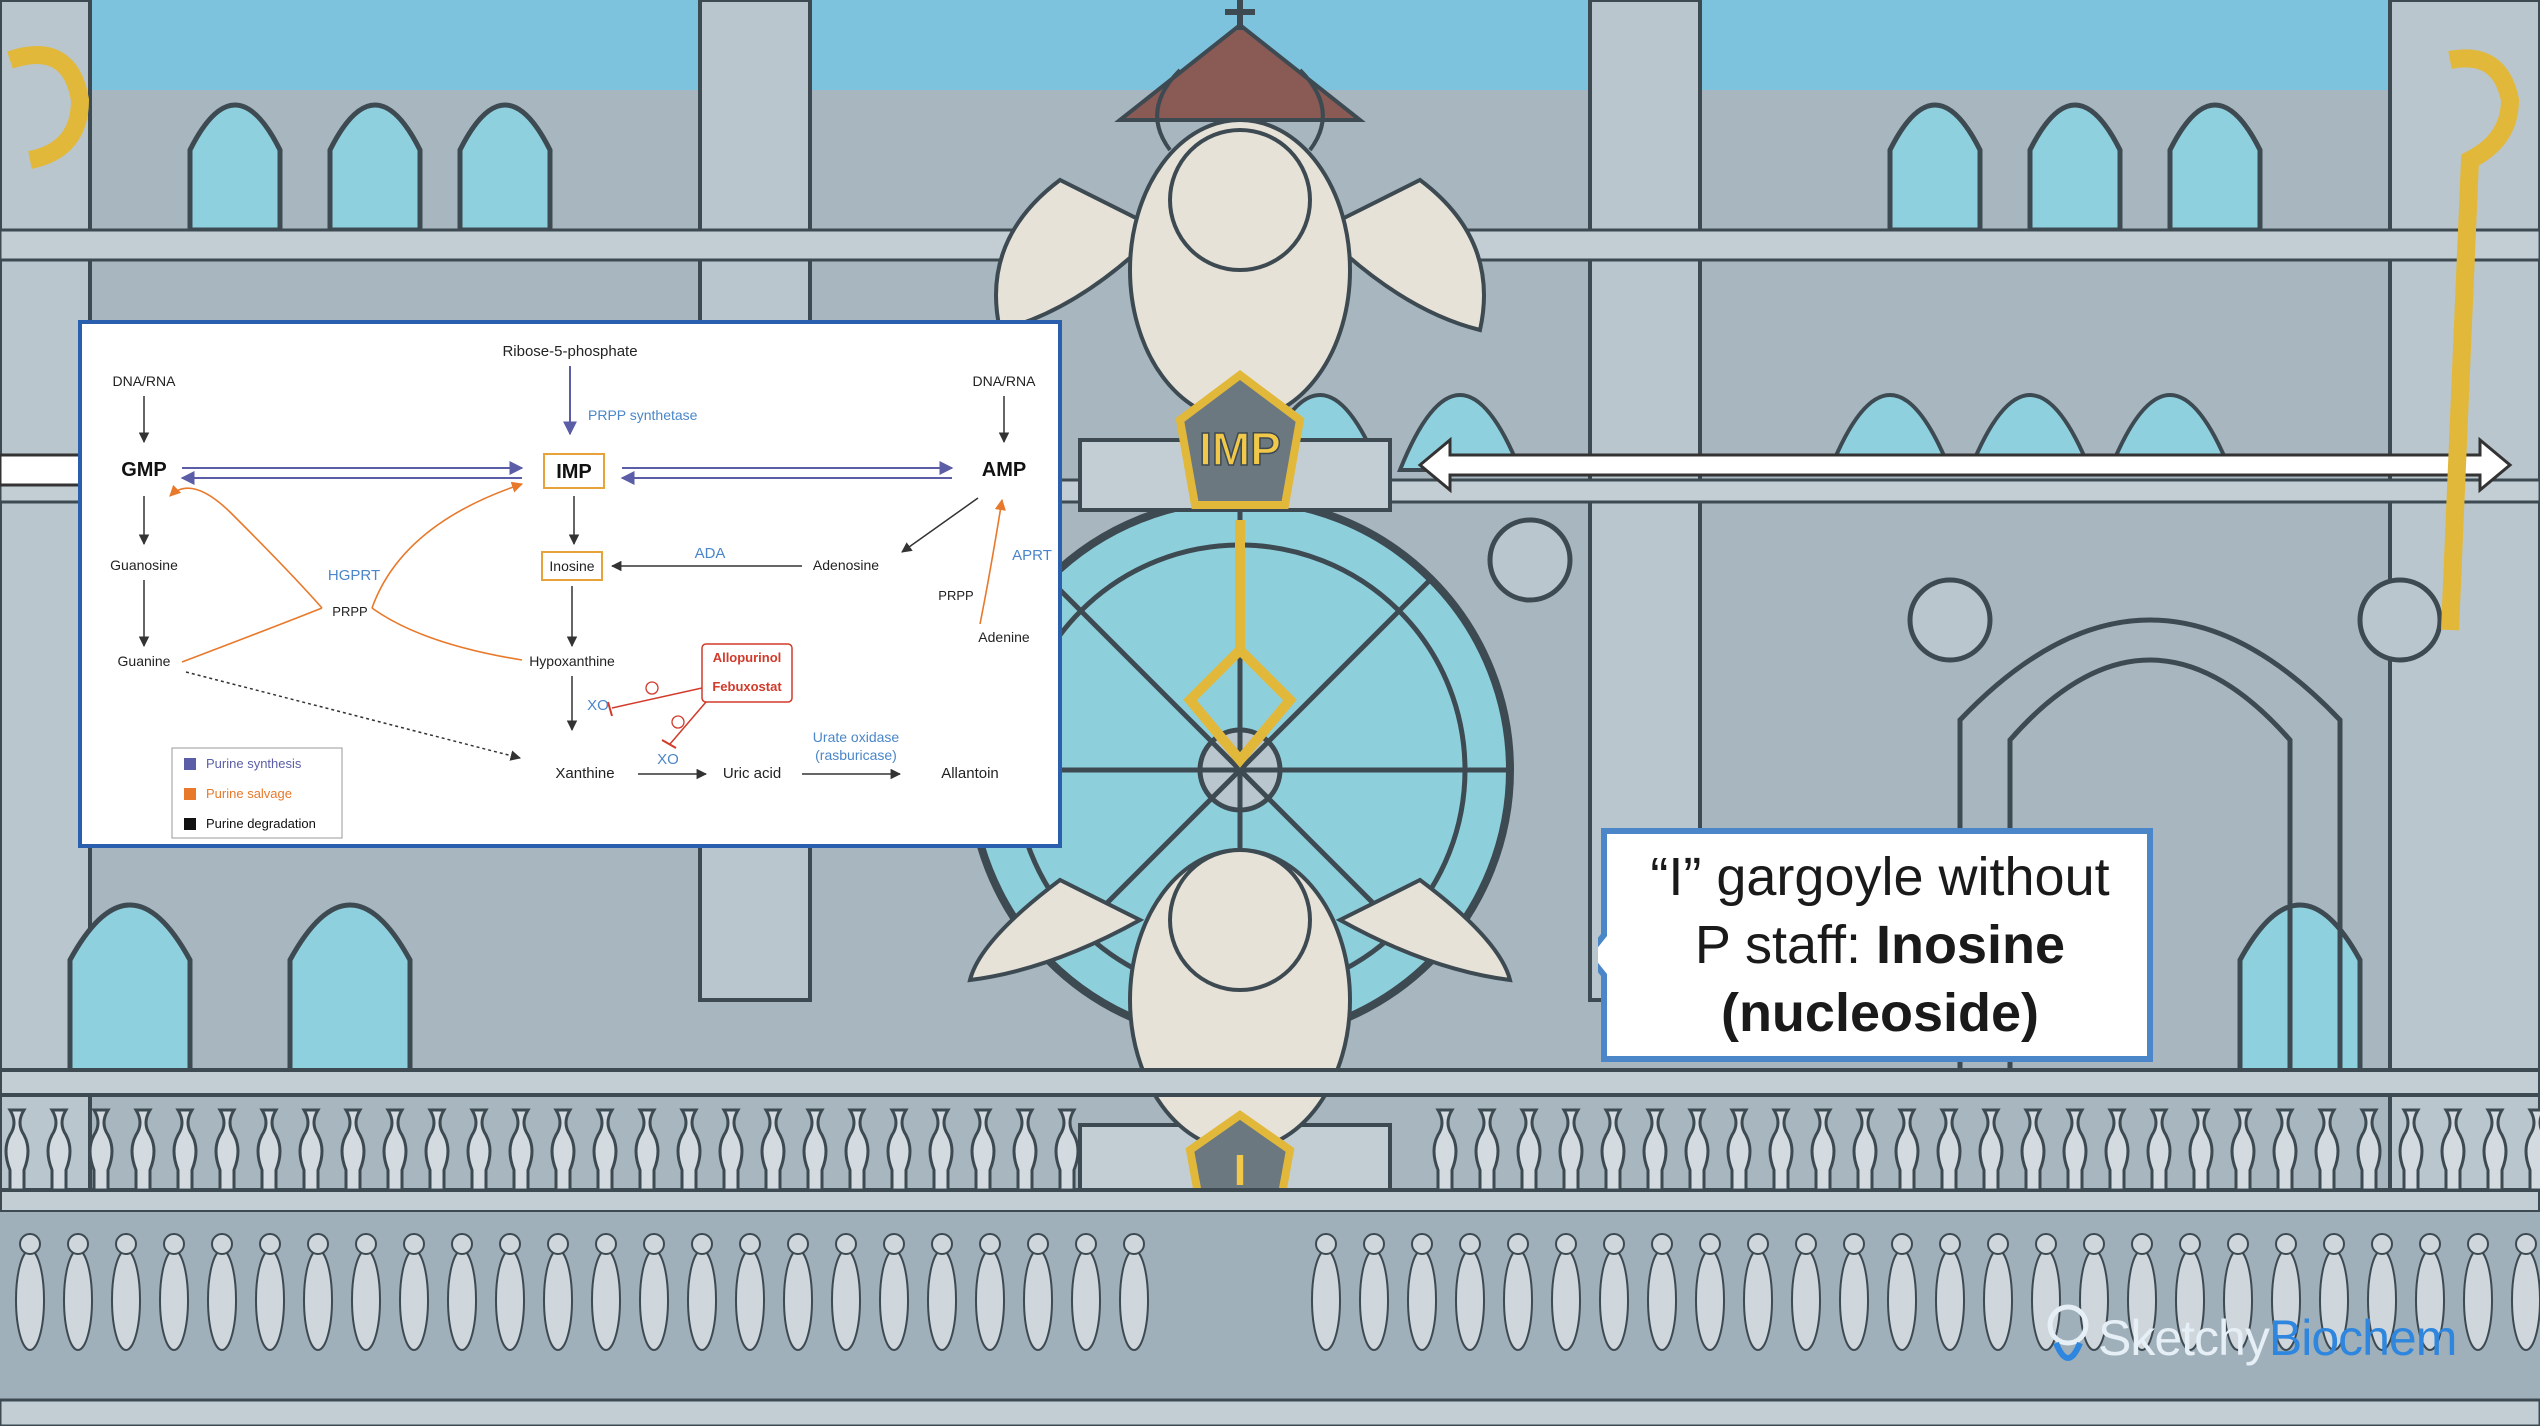  I want to click on callout-line-2-normal: P staff:, so click(1785, 945).